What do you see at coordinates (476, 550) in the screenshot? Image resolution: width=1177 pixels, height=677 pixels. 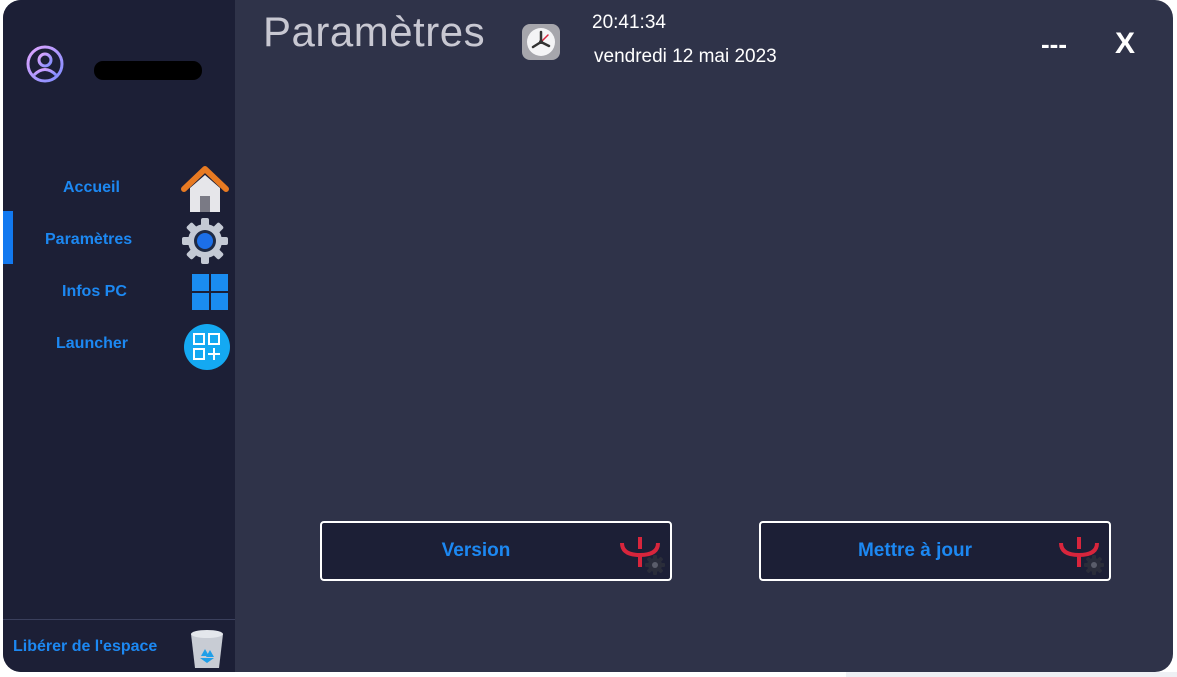 I see `version-label: Version` at bounding box center [476, 550].